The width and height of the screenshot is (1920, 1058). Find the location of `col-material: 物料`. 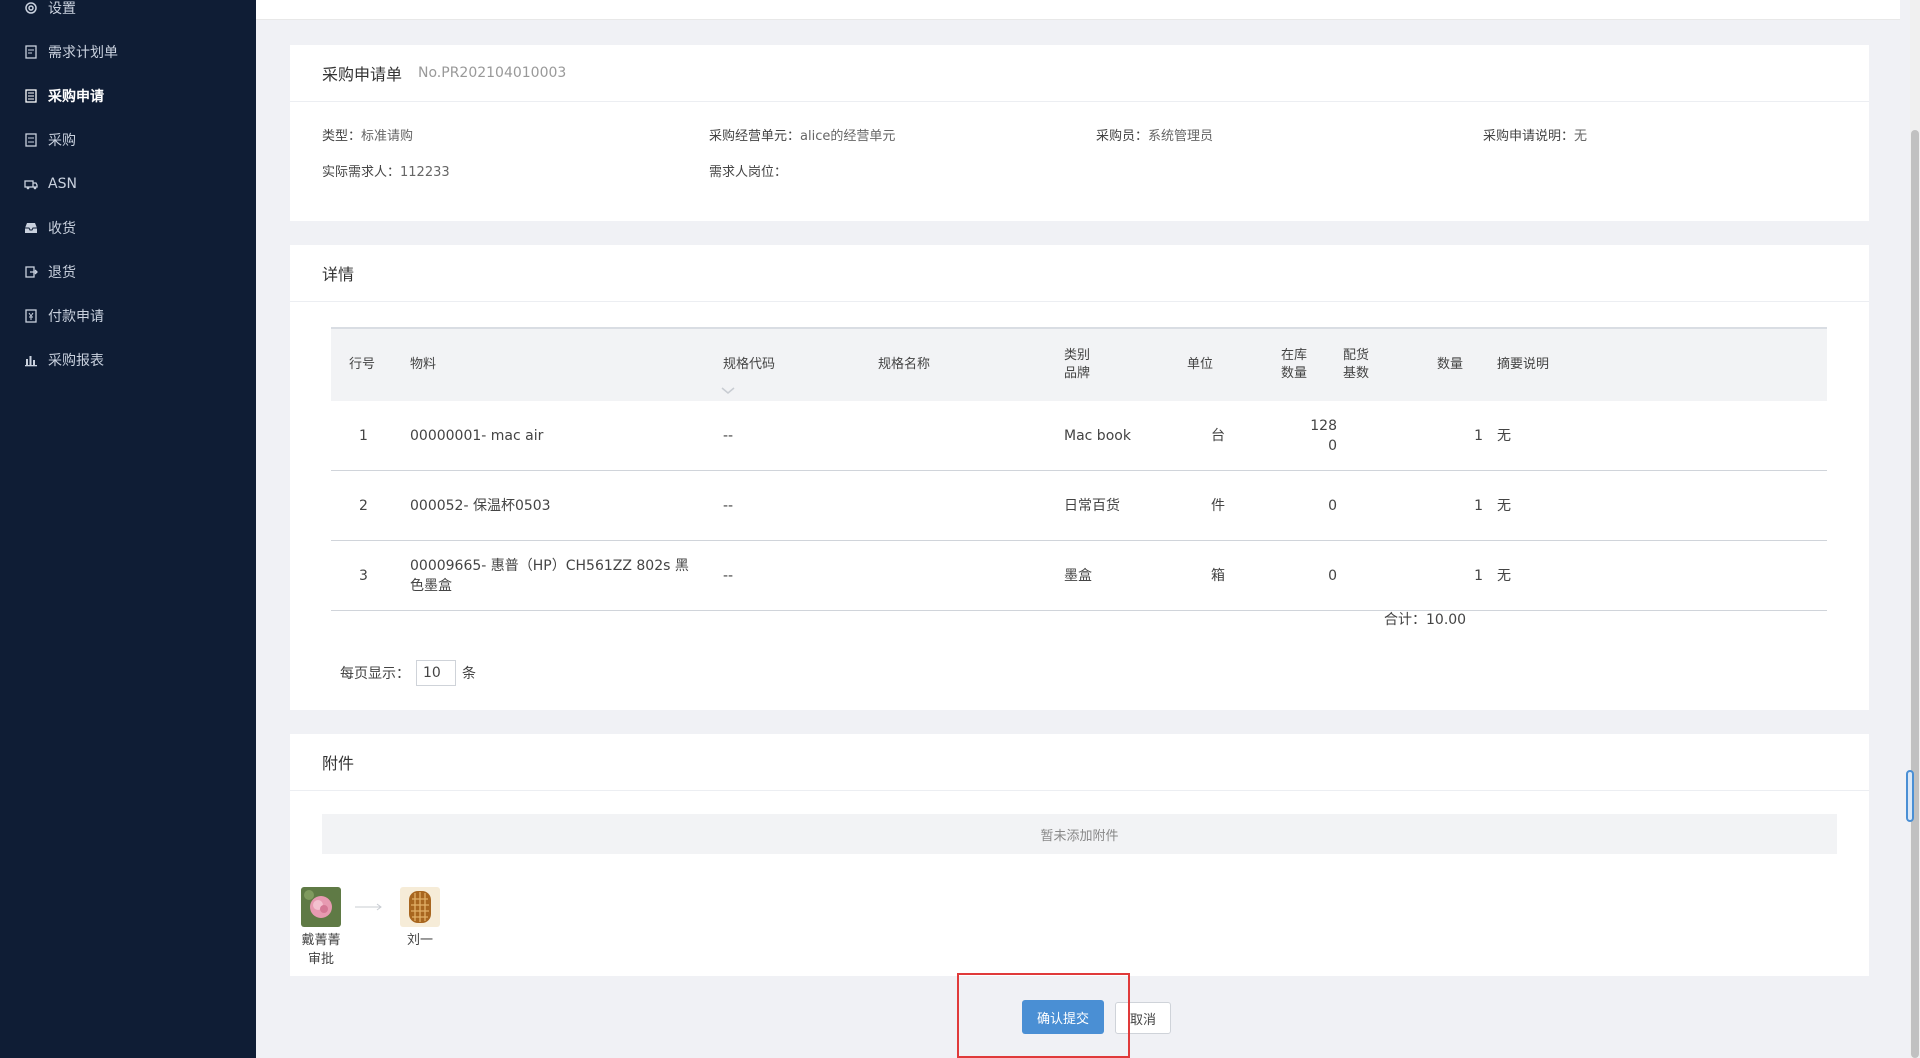

col-material: 物料 is located at coordinates (423, 365).